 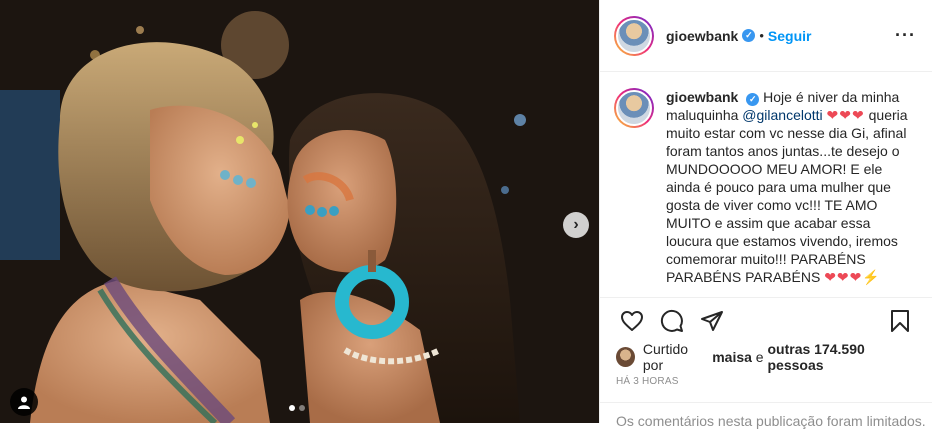 I want to click on author-avatar, so click(x=634, y=35).